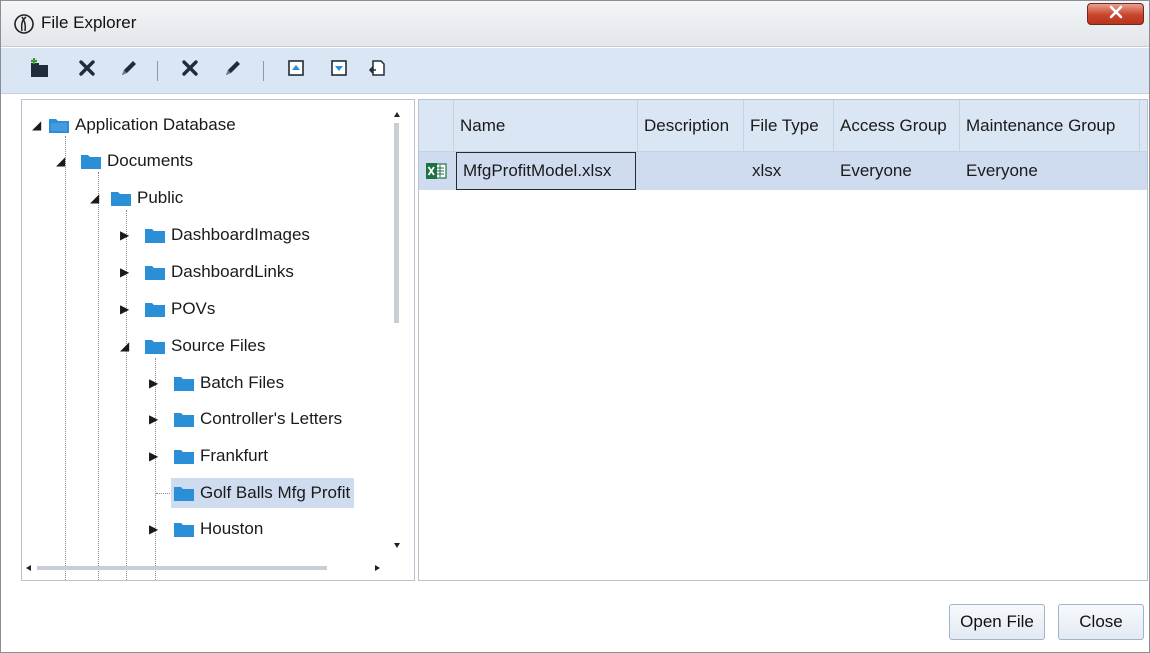 The image size is (1150, 653). Describe the element at coordinates (271, 418) in the screenshot. I see `tree-item-label: Controller's Letters` at that location.